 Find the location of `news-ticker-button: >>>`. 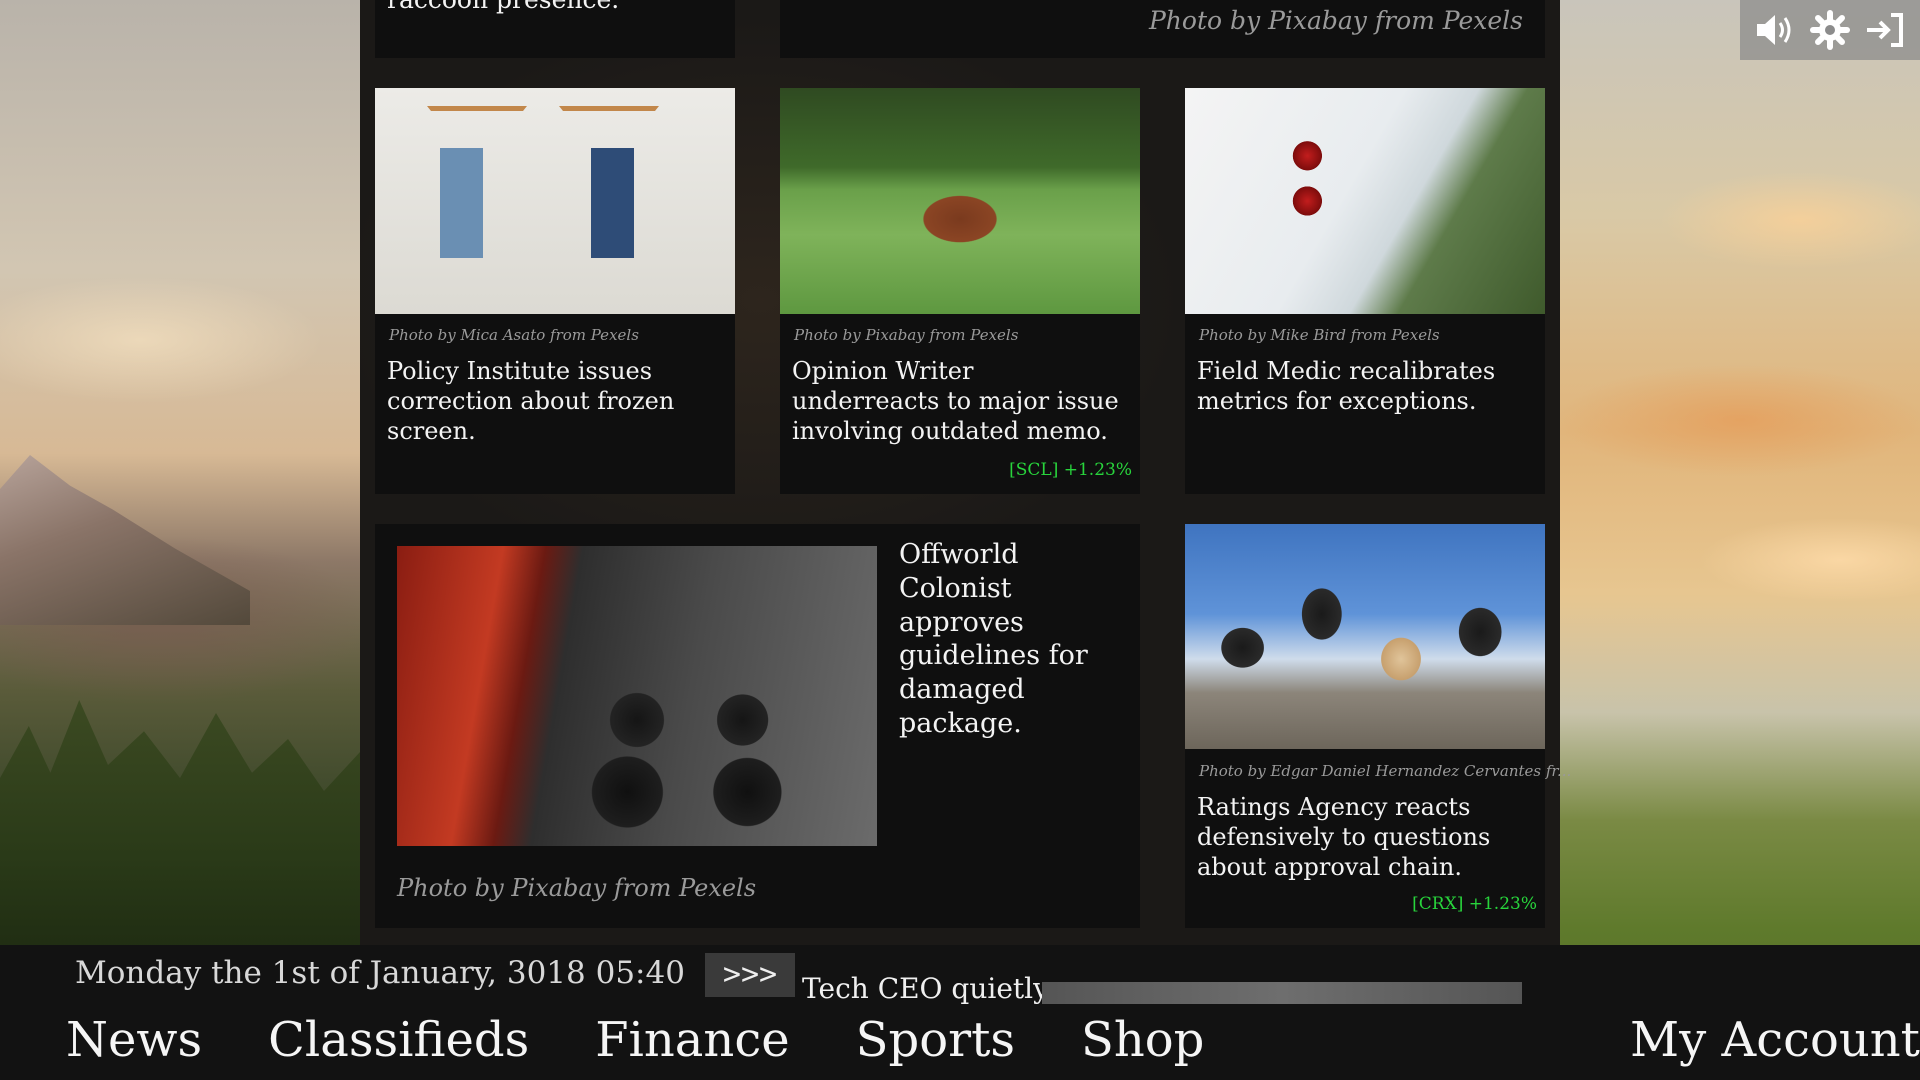

news-ticker-button: >>> is located at coordinates (750, 975).